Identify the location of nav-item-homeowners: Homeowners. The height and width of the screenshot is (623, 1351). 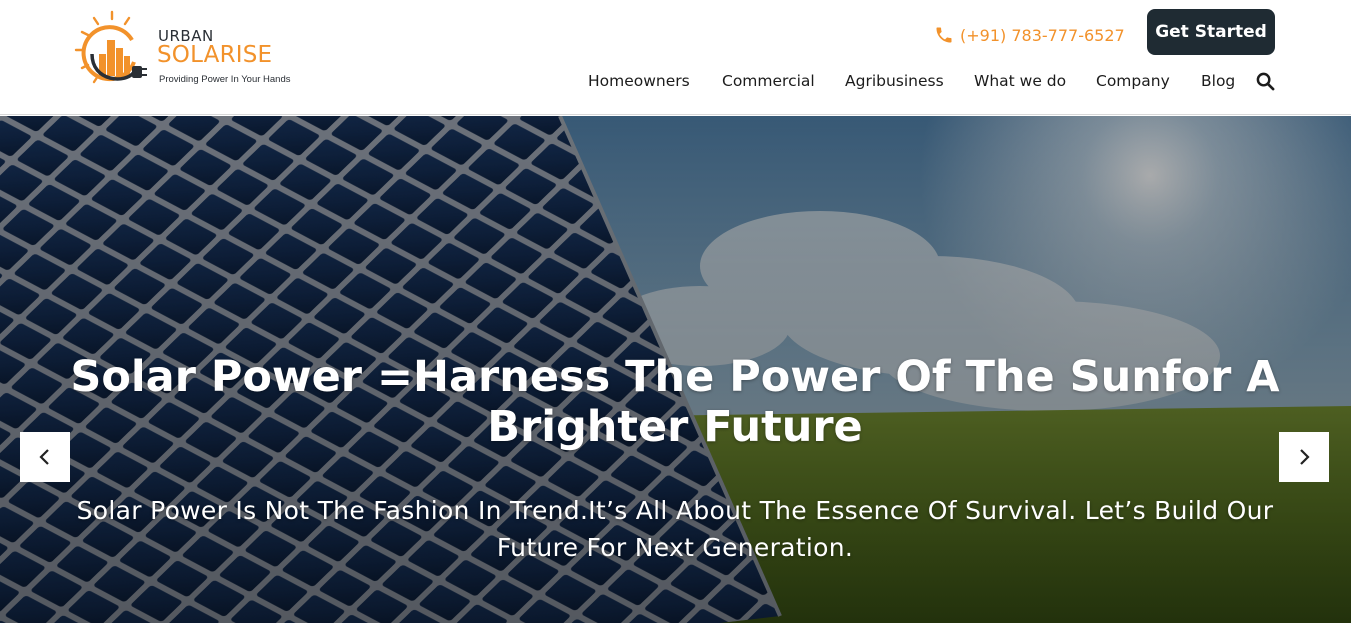
(639, 81).